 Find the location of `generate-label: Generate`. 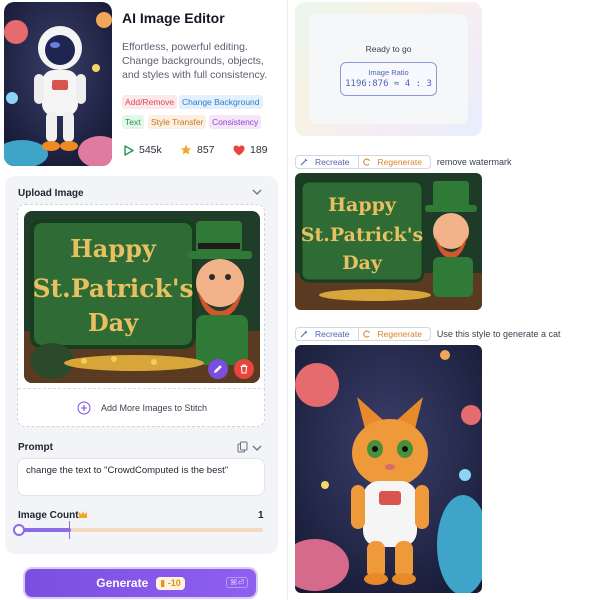

generate-label: Generate is located at coordinates (122, 583).